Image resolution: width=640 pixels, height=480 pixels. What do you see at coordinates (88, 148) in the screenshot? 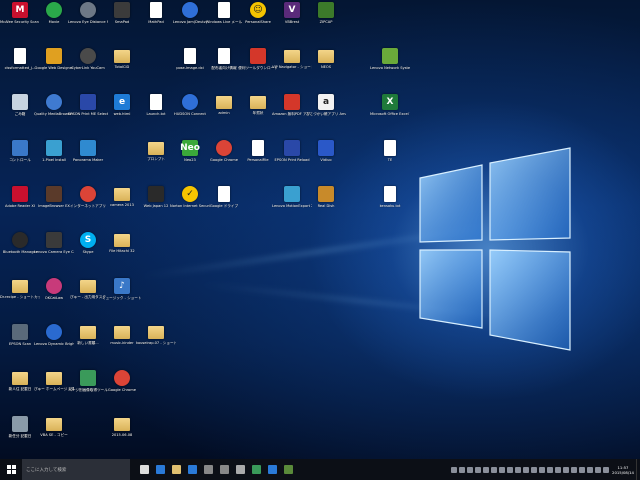
I see `panorama-icon` at bounding box center [88, 148].